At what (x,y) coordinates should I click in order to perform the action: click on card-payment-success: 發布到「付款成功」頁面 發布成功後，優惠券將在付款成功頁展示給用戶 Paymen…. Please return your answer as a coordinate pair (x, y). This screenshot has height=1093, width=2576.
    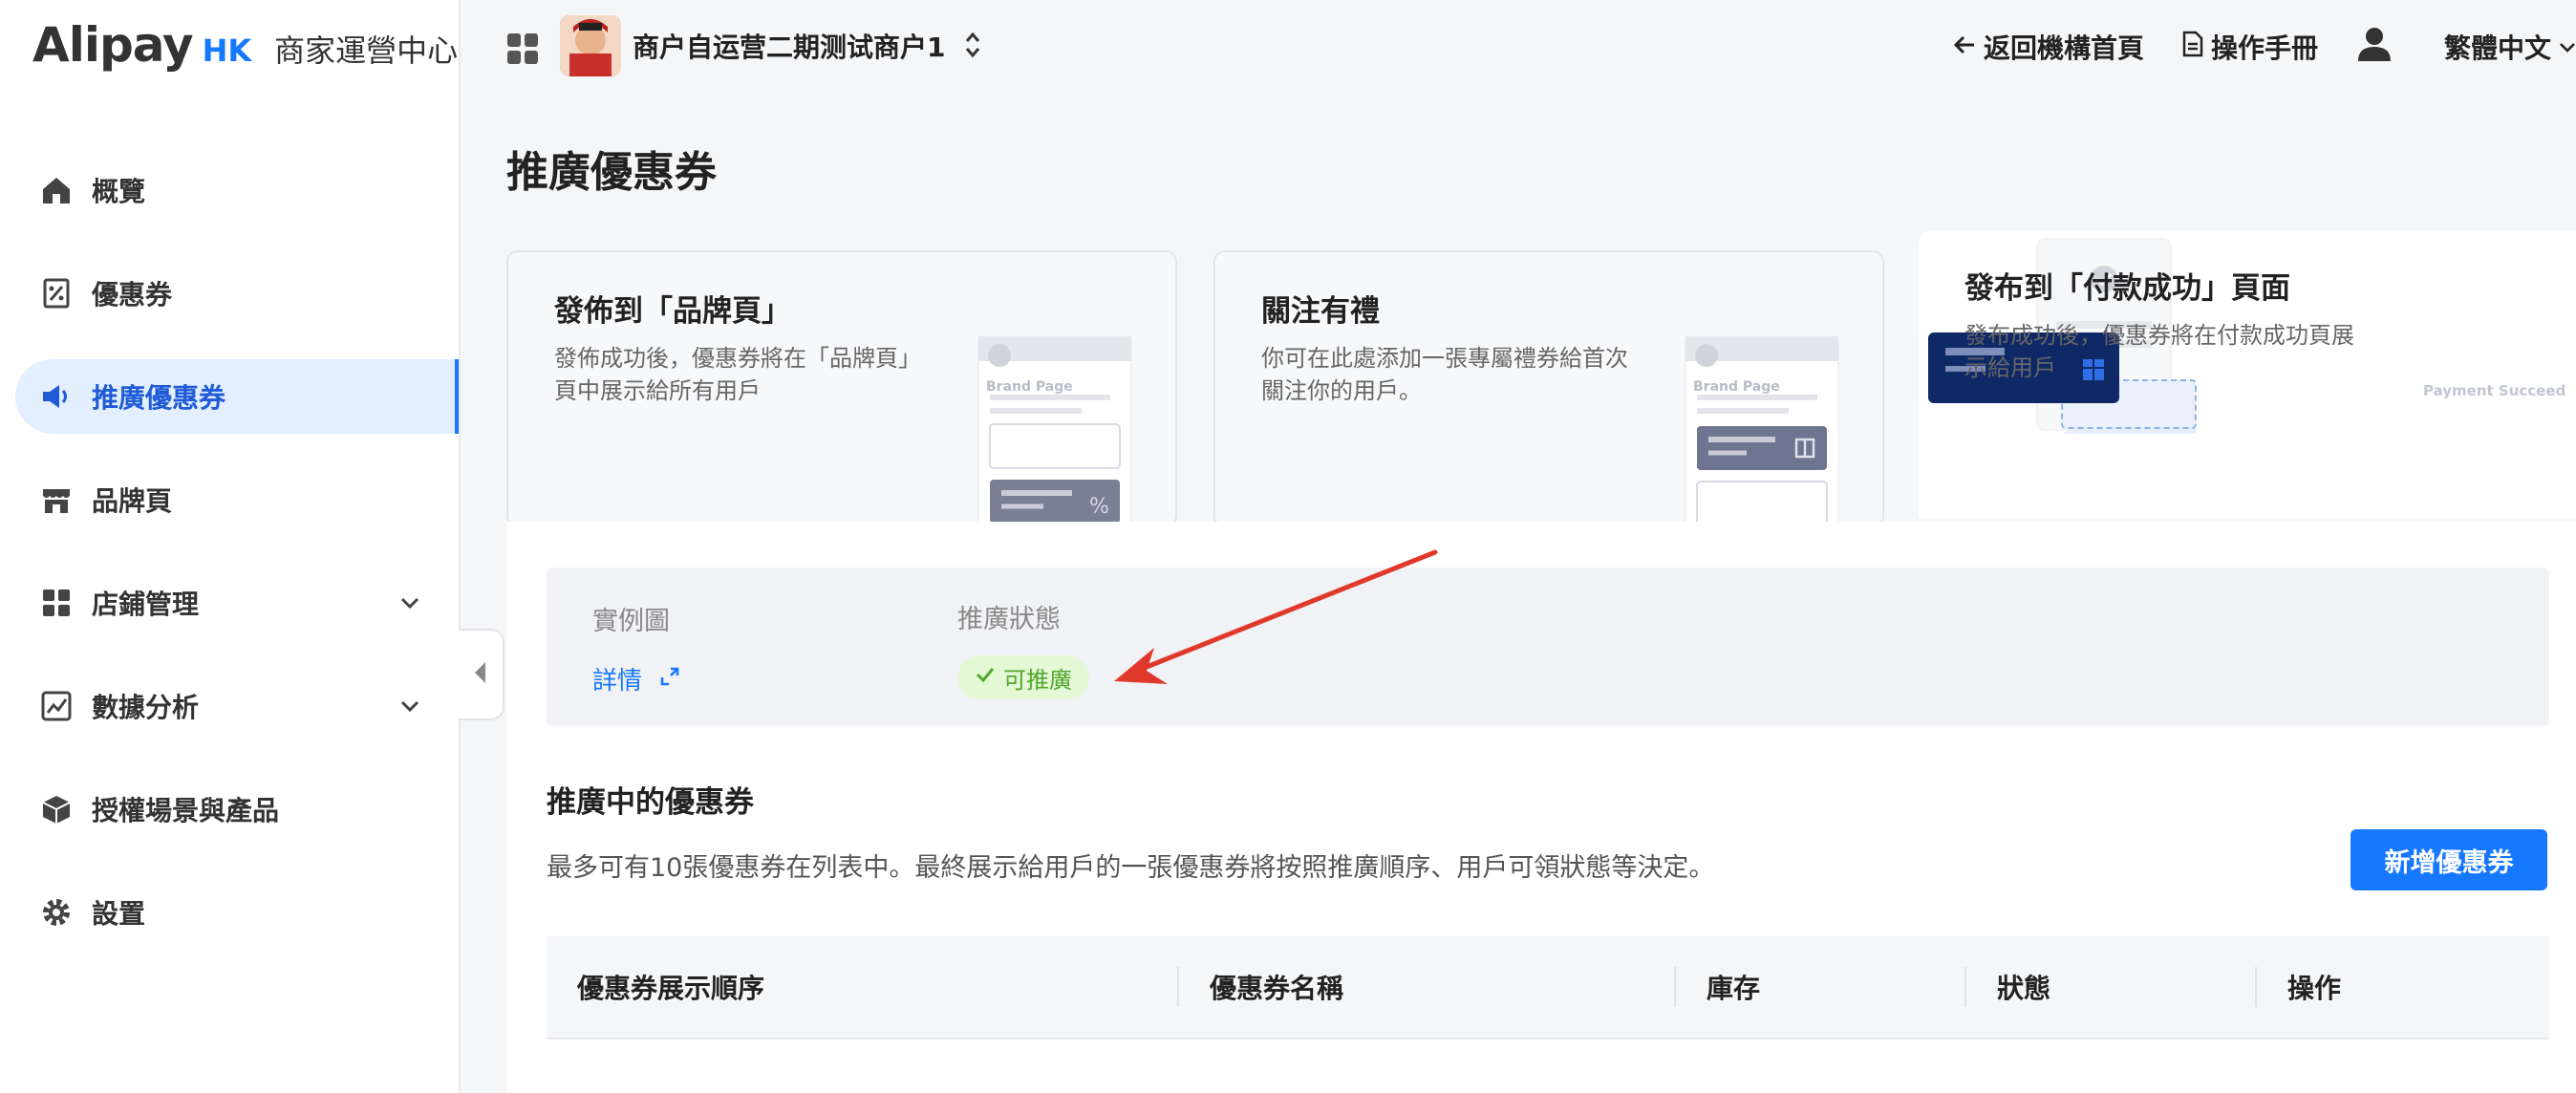
    Looking at the image, I should click on (2247, 374).